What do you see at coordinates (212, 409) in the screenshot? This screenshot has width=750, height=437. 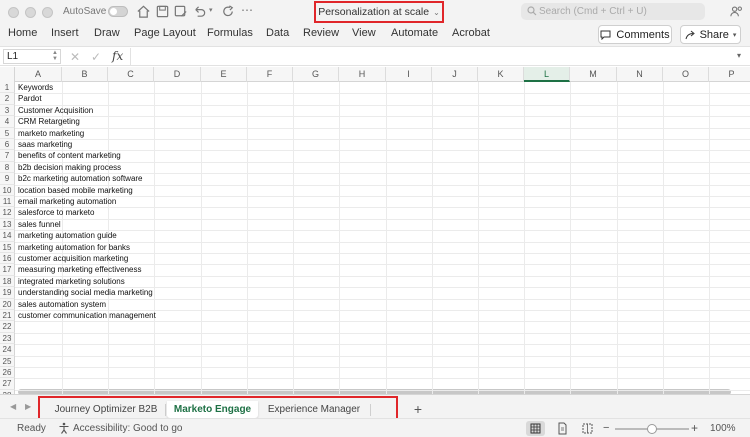 I see `sheet-tab-marketo-engage: Marketo Engage` at bounding box center [212, 409].